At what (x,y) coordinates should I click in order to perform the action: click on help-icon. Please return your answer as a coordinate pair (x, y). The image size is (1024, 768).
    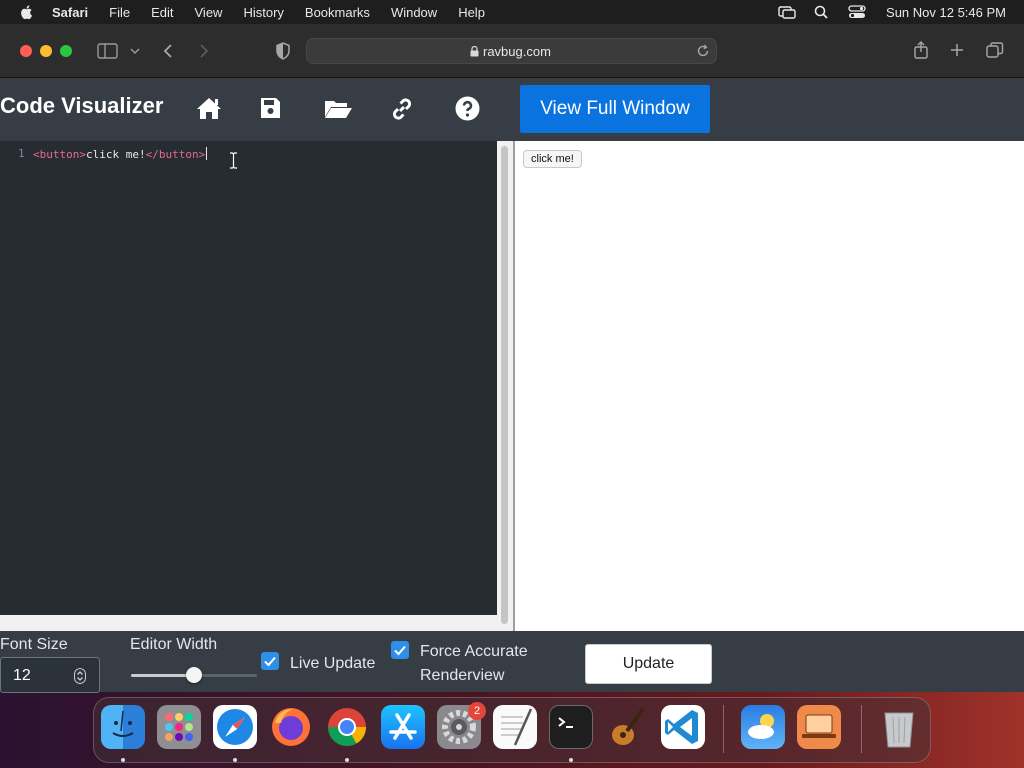
    Looking at the image, I should click on (467, 108).